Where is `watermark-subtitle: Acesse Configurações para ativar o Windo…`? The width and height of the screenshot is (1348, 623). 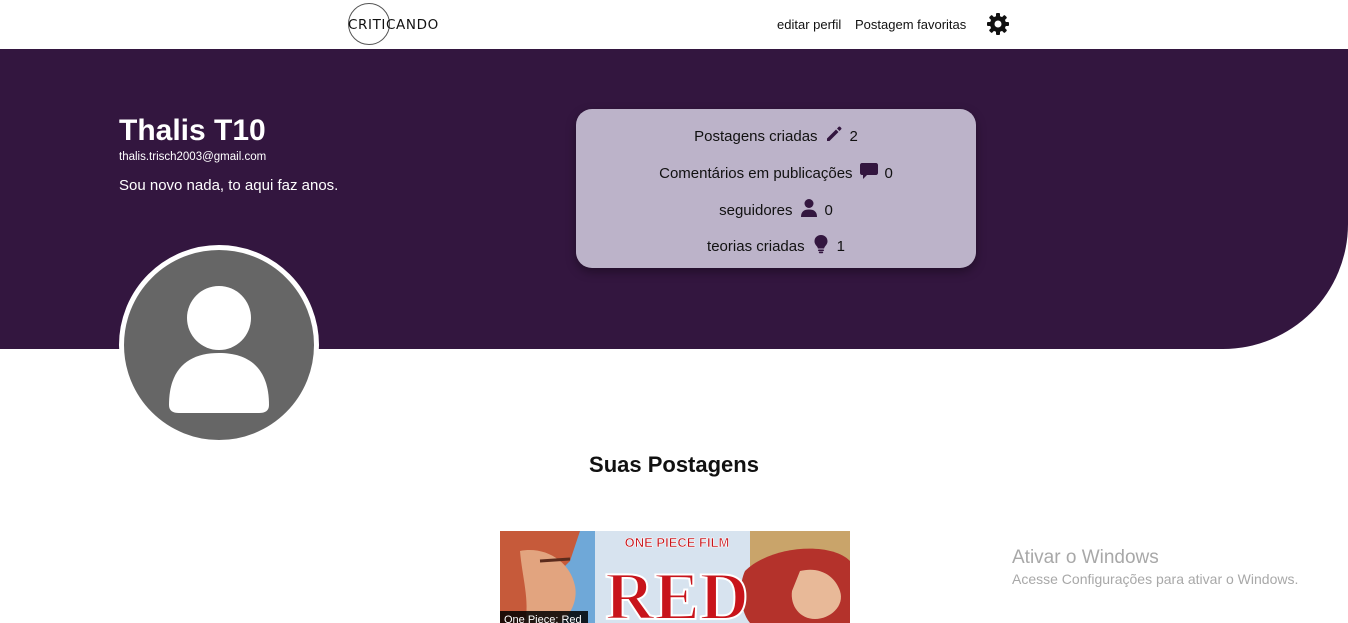 watermark-subtitle: Acesse Configurações para ativar o Windo… is located at coordinates (1155, 579).